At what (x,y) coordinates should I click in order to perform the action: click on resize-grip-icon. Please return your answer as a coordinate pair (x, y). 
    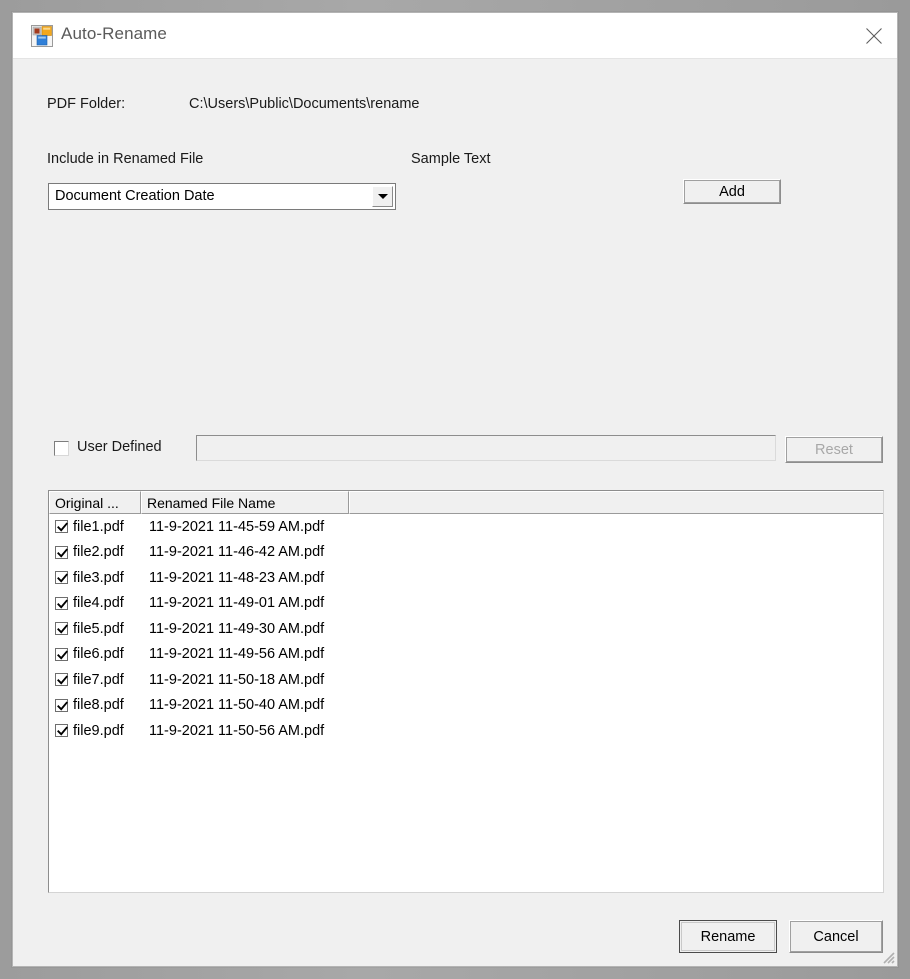
    Looking at the image, I should click on (887, 956).